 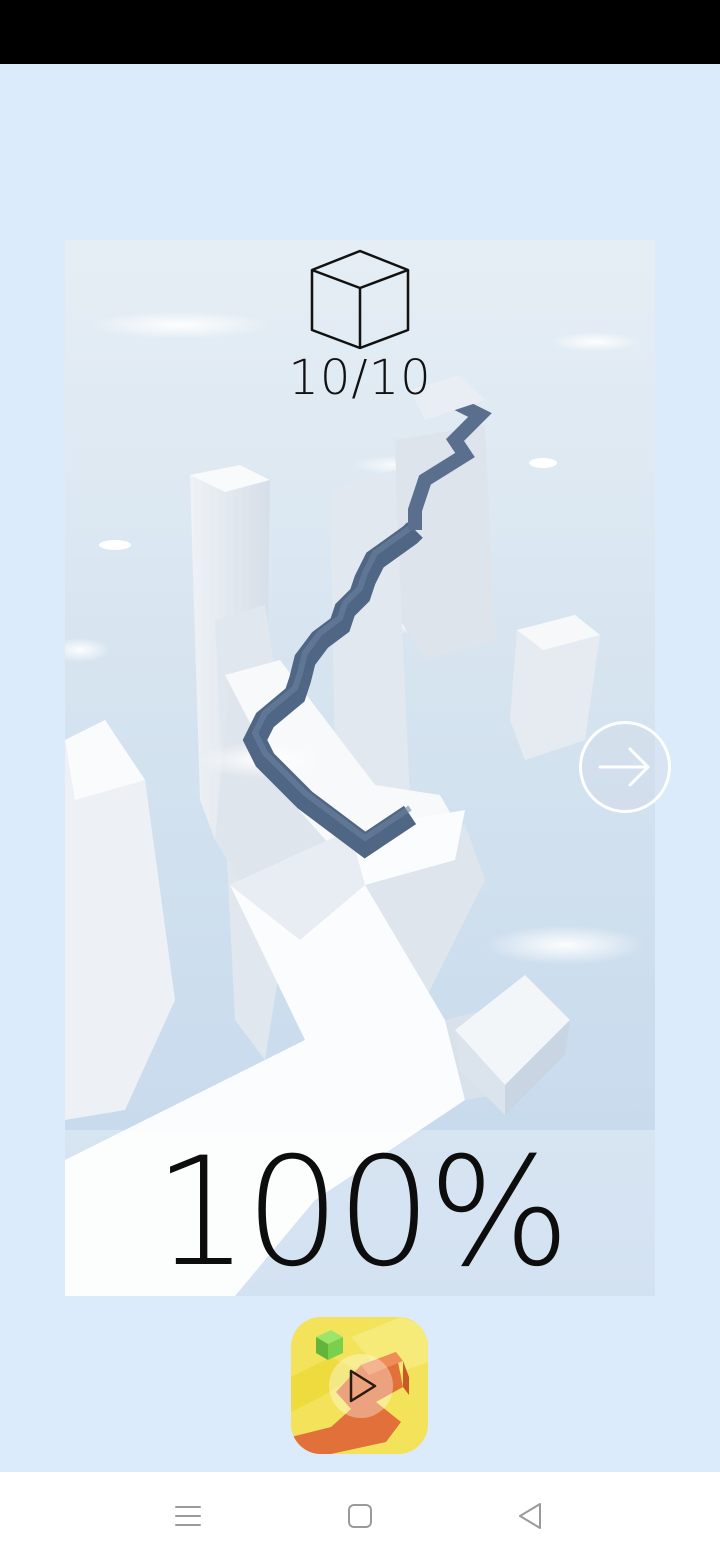 I want to click on back-button, so click(x=530, y=1516).